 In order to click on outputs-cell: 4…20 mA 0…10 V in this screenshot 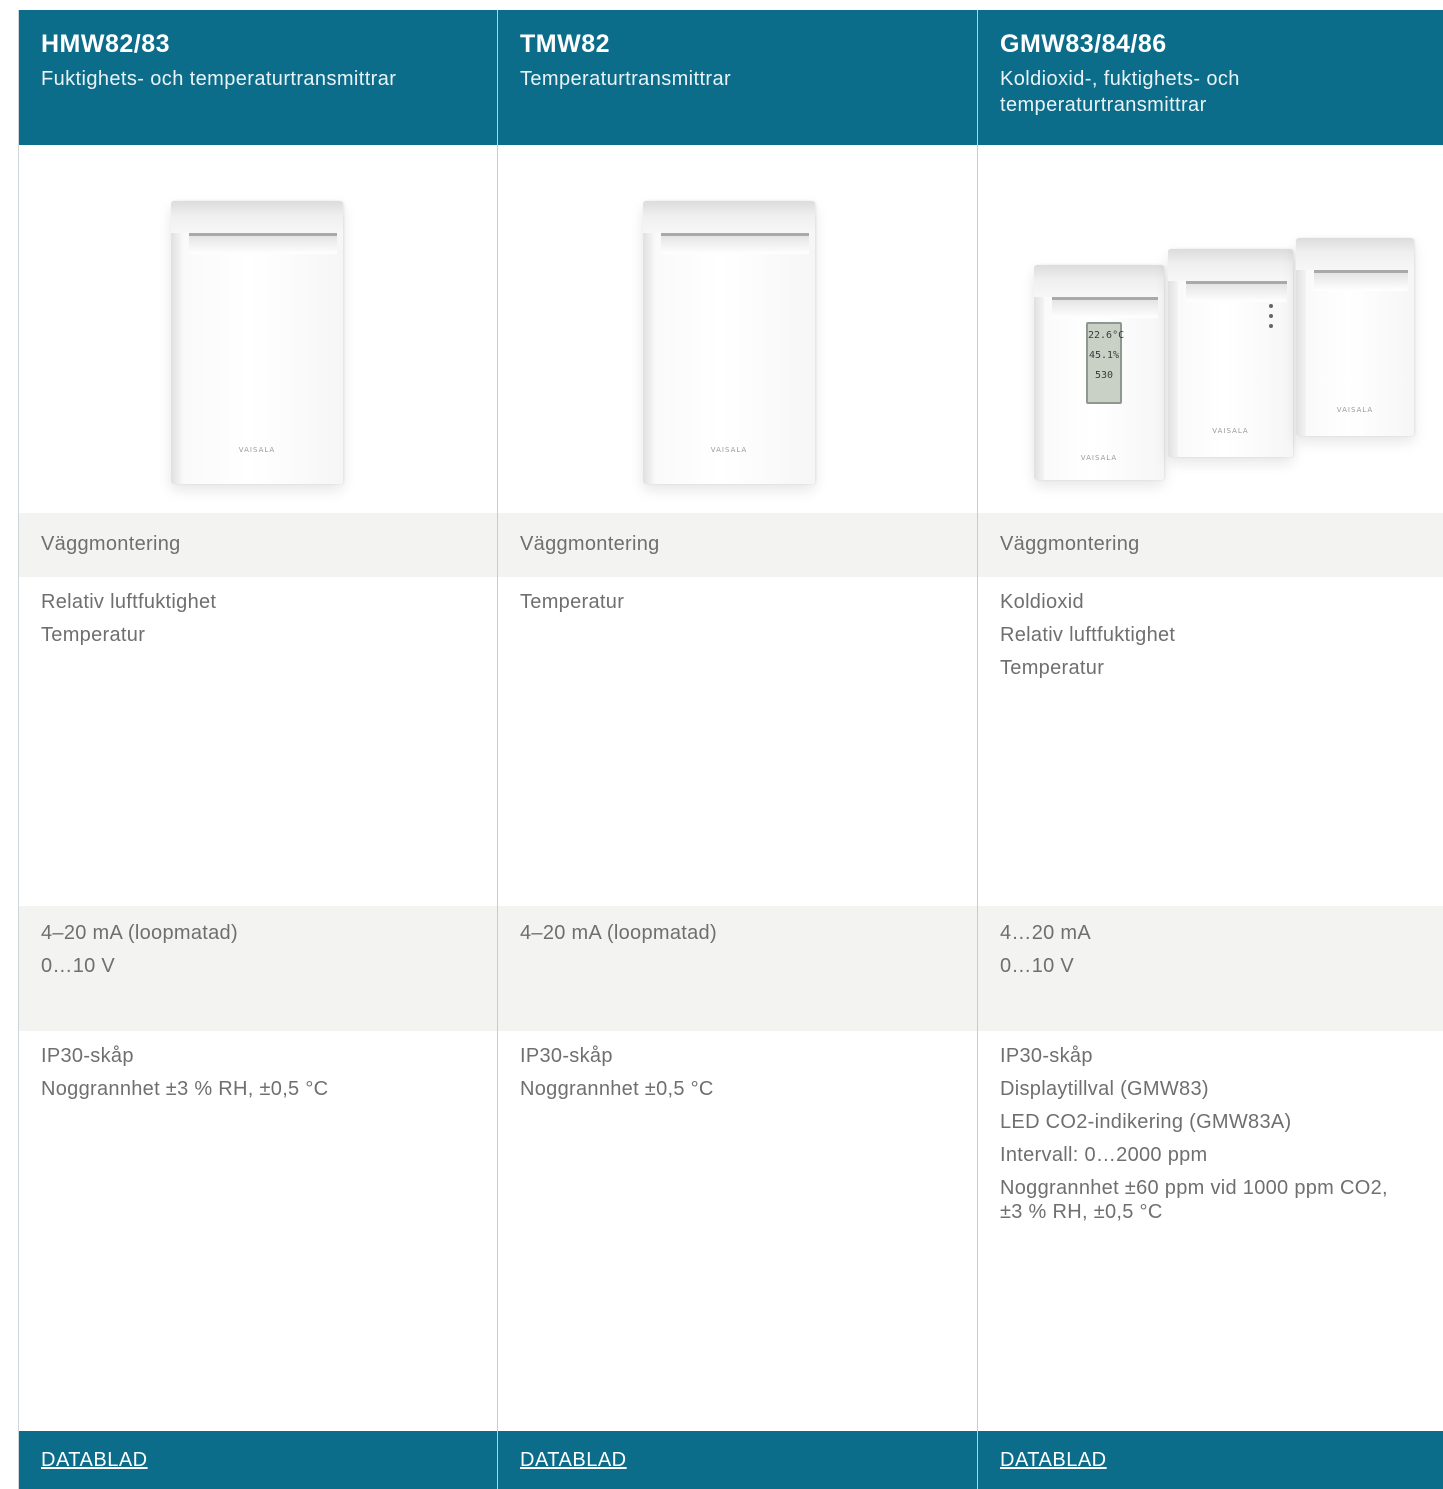, I will do `click(1210, 968)`.